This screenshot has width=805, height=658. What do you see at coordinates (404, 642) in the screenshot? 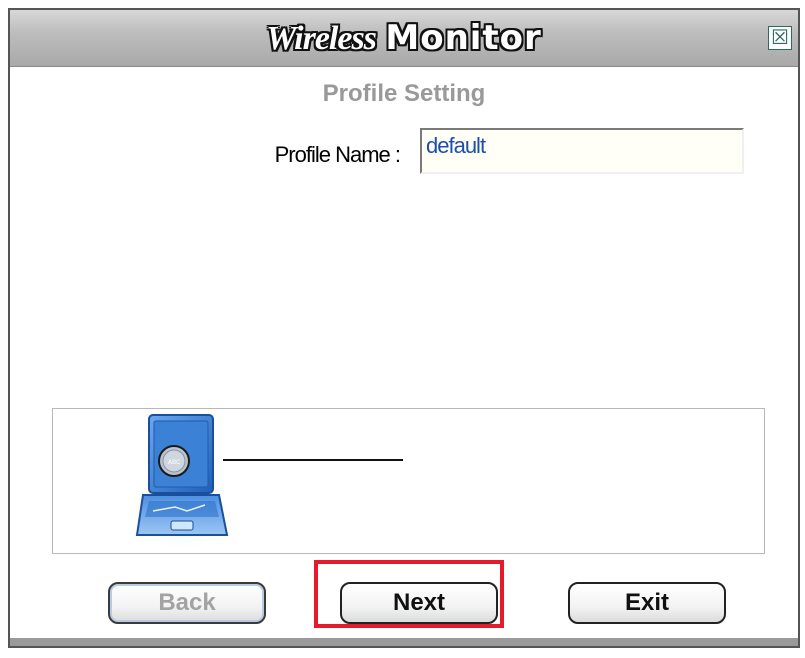
I see `bottom-border` at bounding box center [404, 642].